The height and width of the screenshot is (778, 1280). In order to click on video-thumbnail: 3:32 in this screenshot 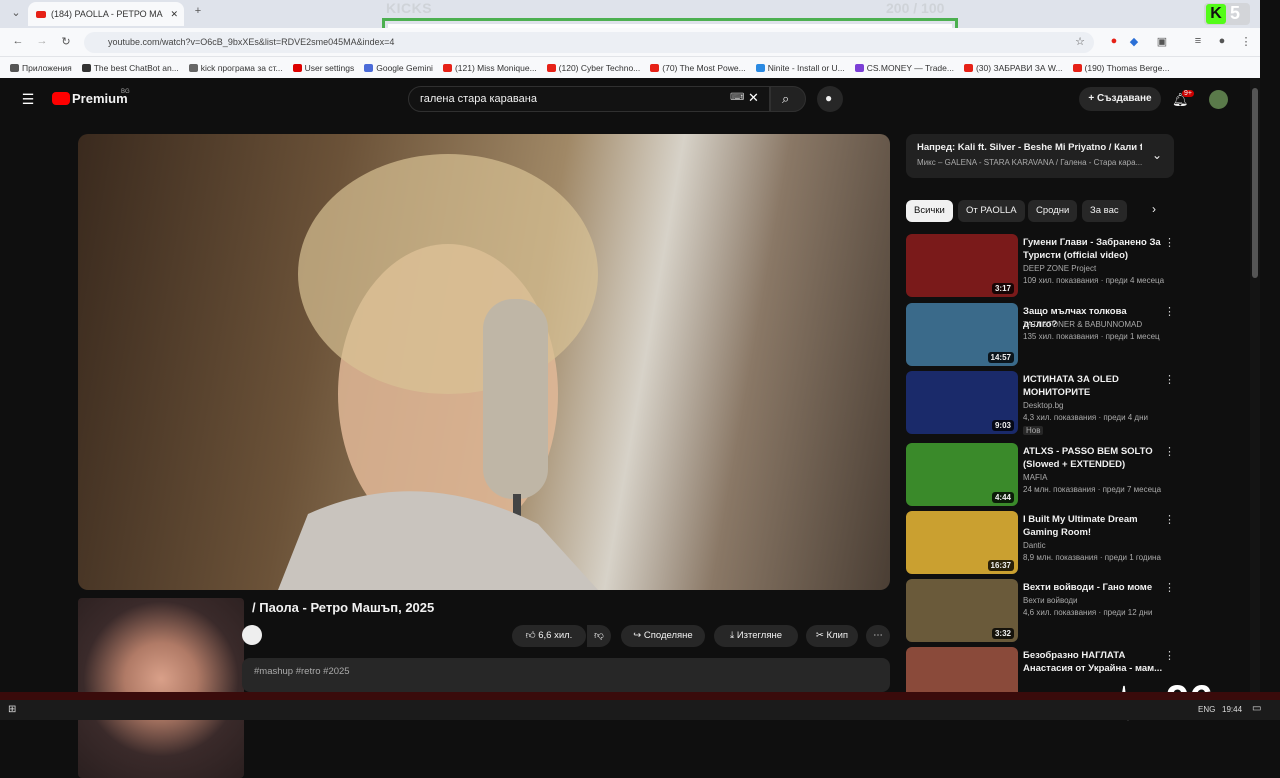, I will do `click(962, 610)`.